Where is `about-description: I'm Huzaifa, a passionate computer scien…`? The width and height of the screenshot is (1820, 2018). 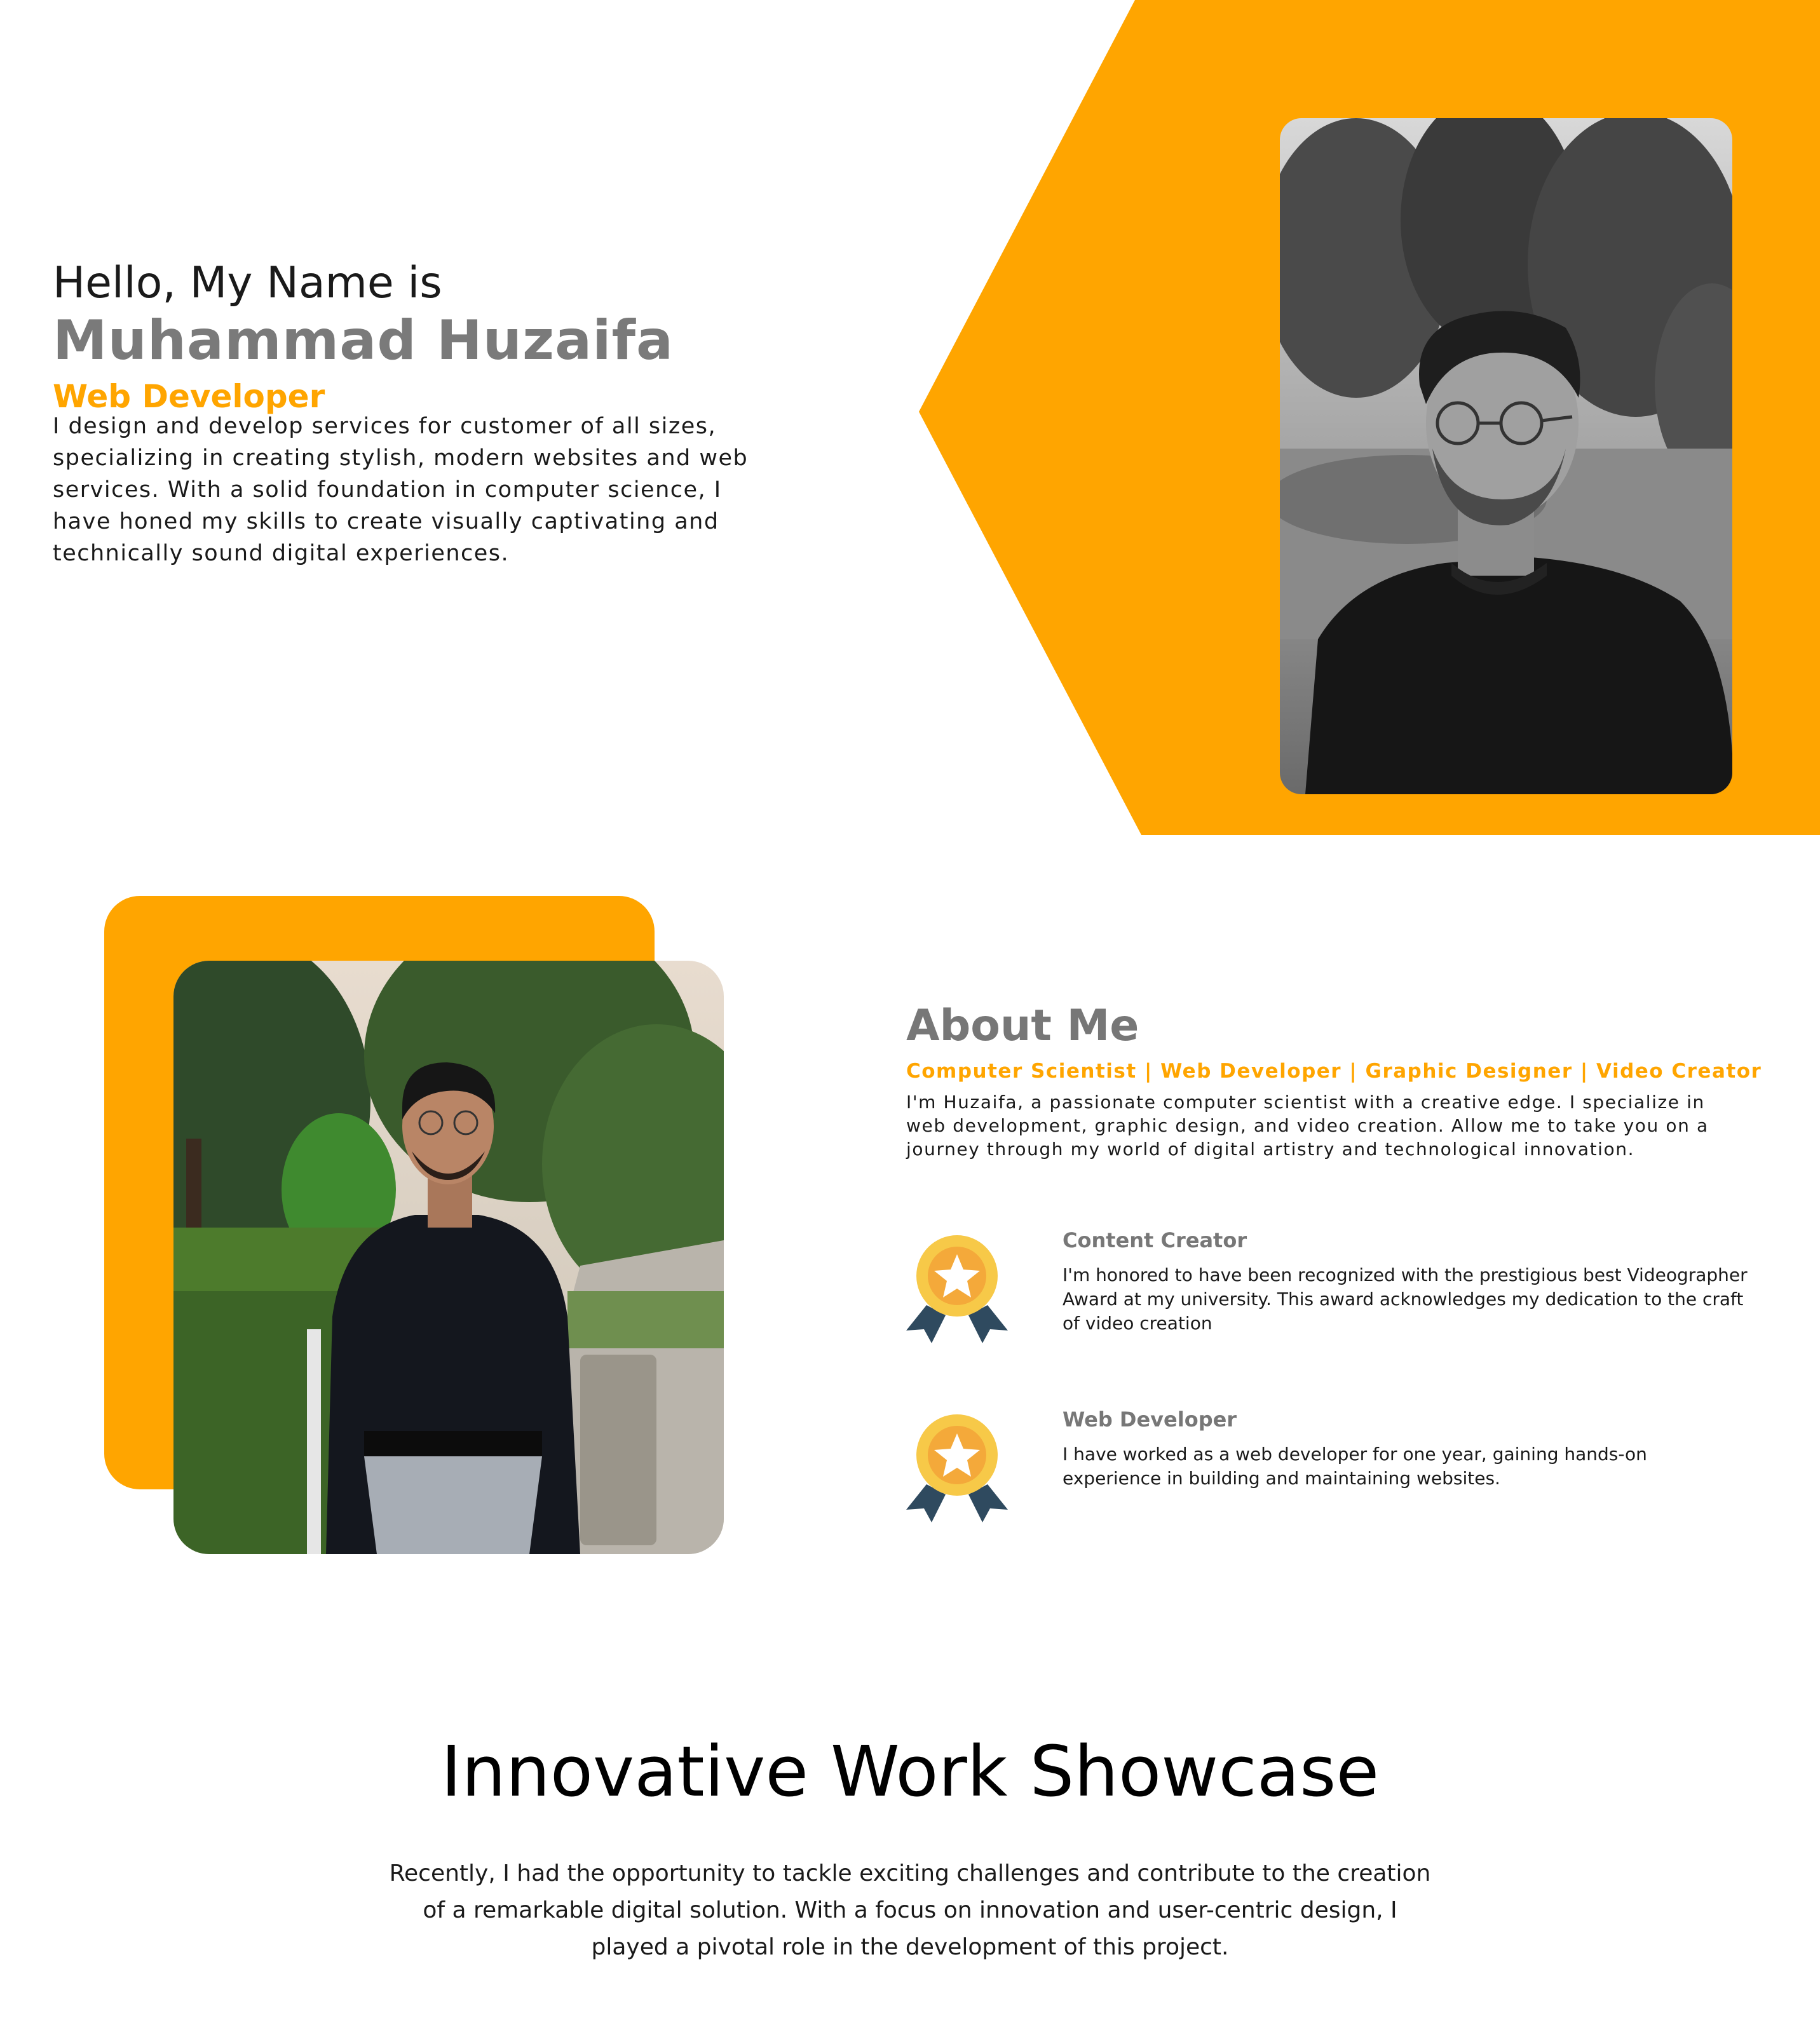
about-description: I'm Huzaifa, a passionate computer scien… is located at coordinates (1307, 1126).